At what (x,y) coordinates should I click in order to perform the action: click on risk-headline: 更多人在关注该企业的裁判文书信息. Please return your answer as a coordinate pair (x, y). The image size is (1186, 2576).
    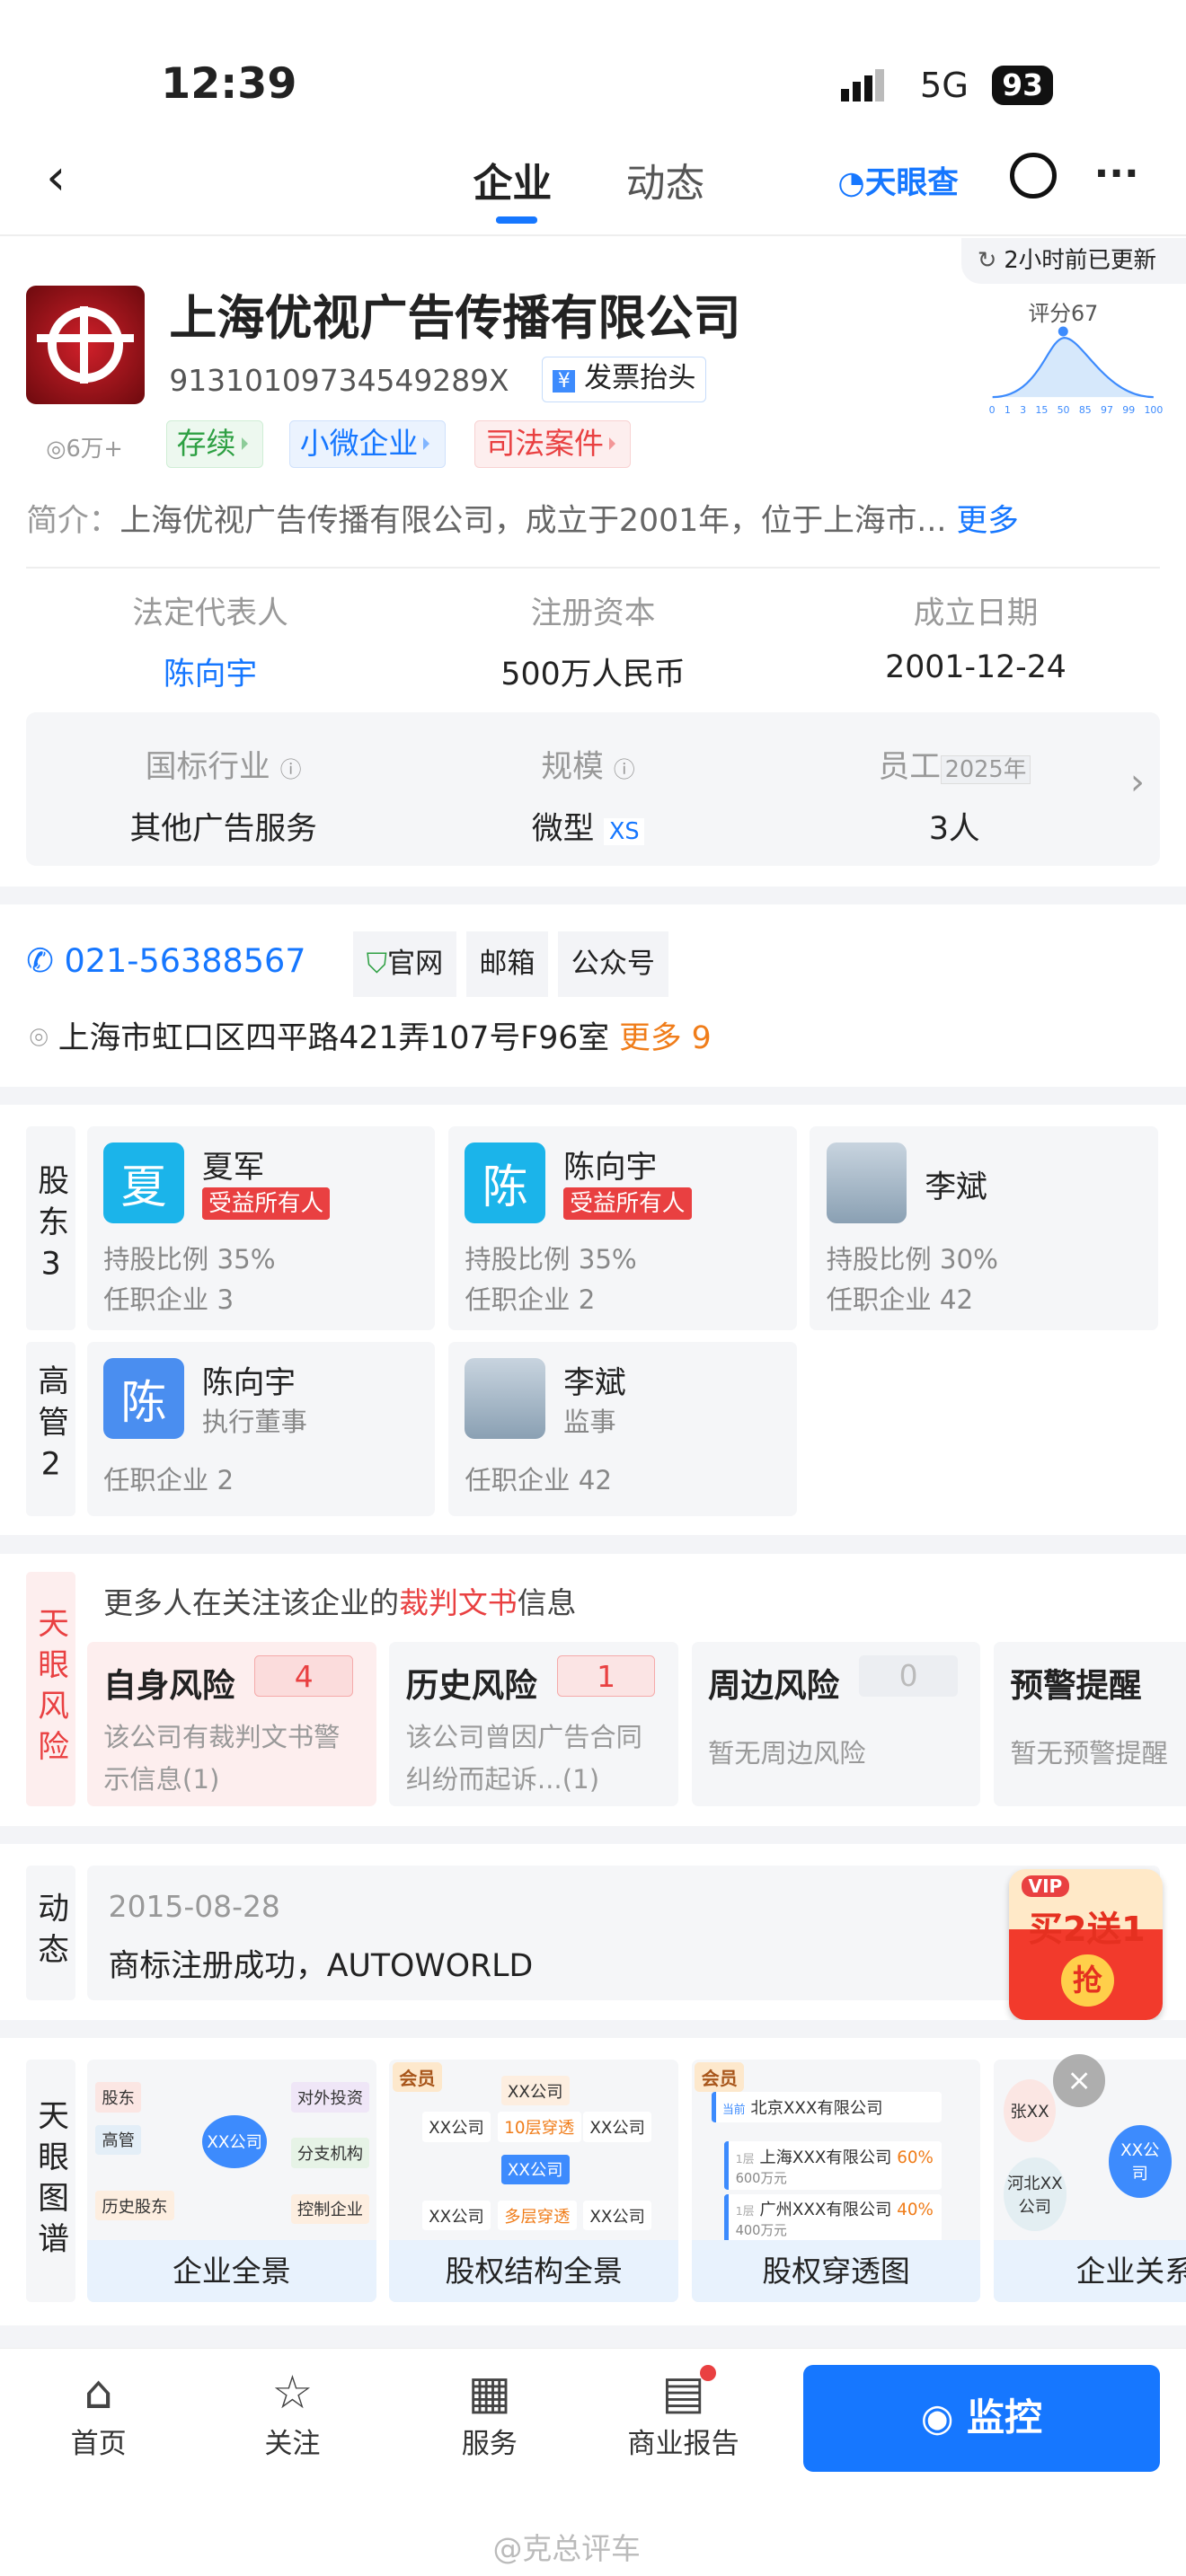
    Looking at the image, I should click on (339, 1601).